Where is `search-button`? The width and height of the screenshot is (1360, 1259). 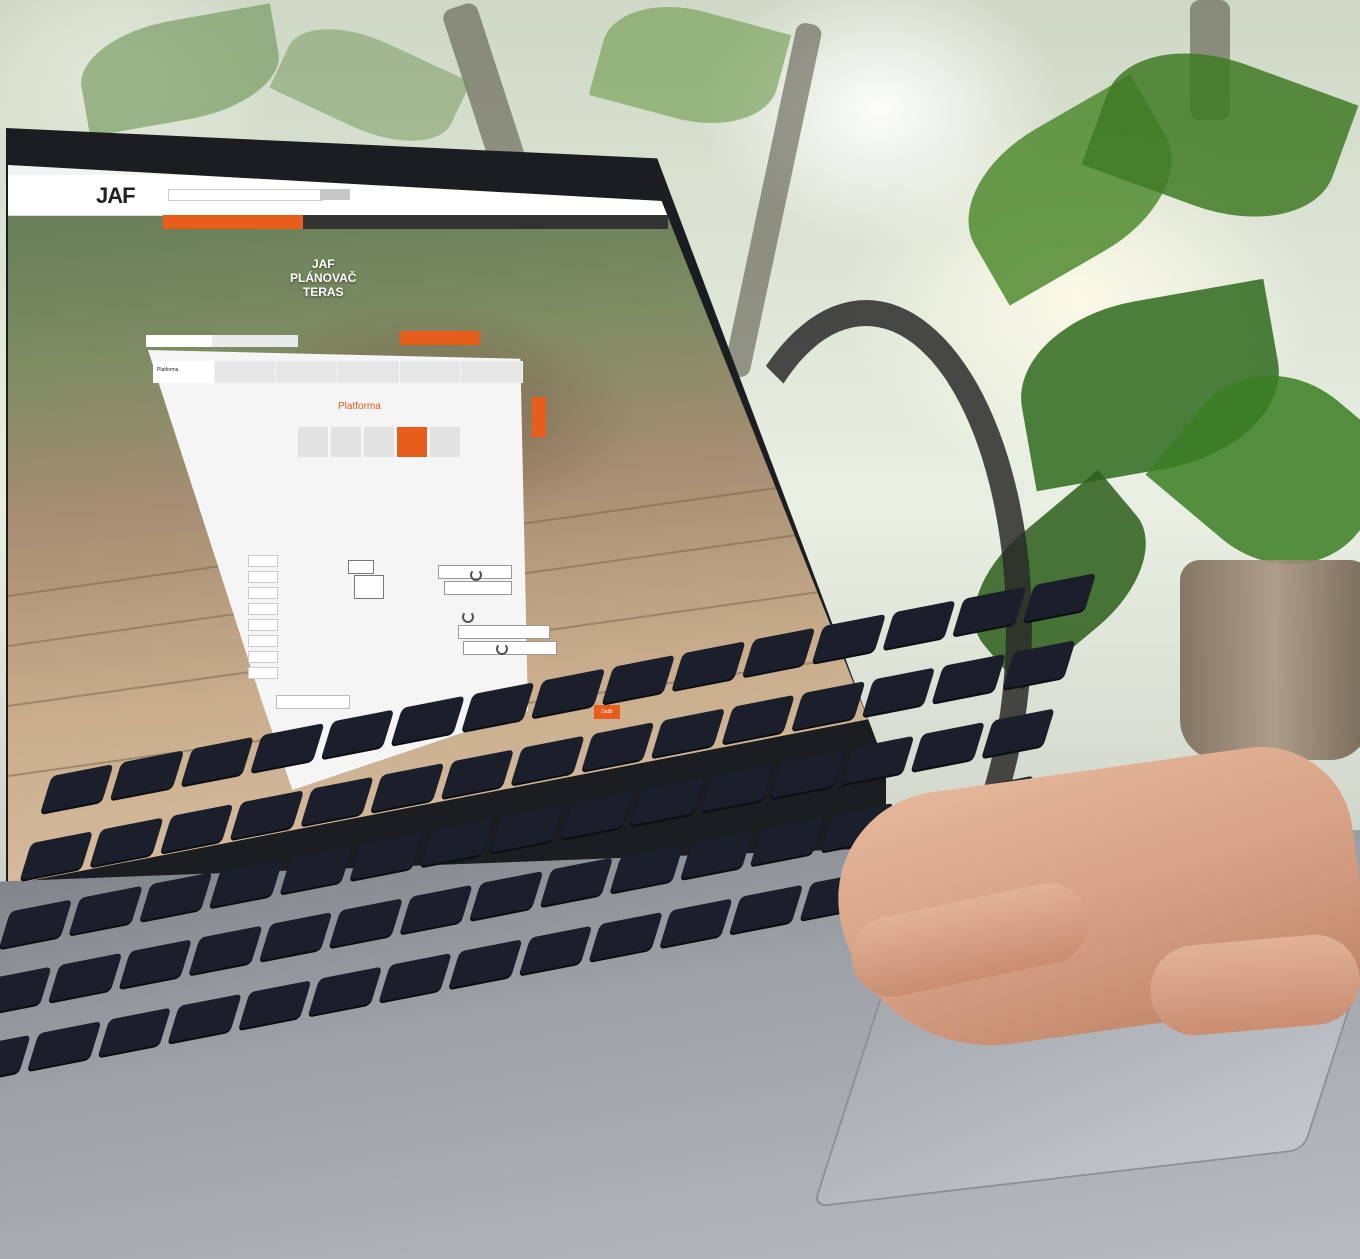 search-button is located at coordinates (335, 194).